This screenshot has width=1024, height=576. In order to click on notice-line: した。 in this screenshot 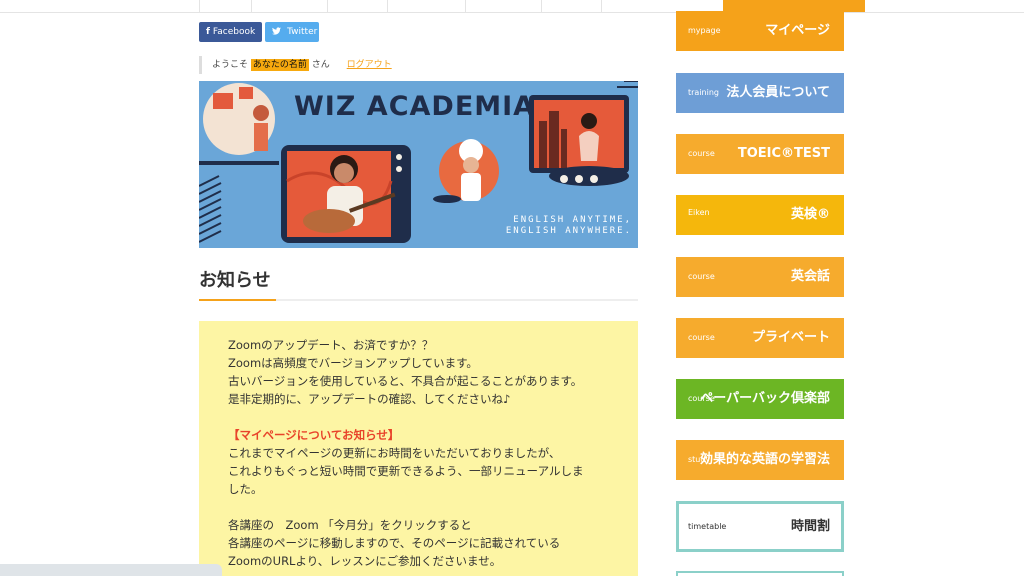, I will do `click(245, 489)`.